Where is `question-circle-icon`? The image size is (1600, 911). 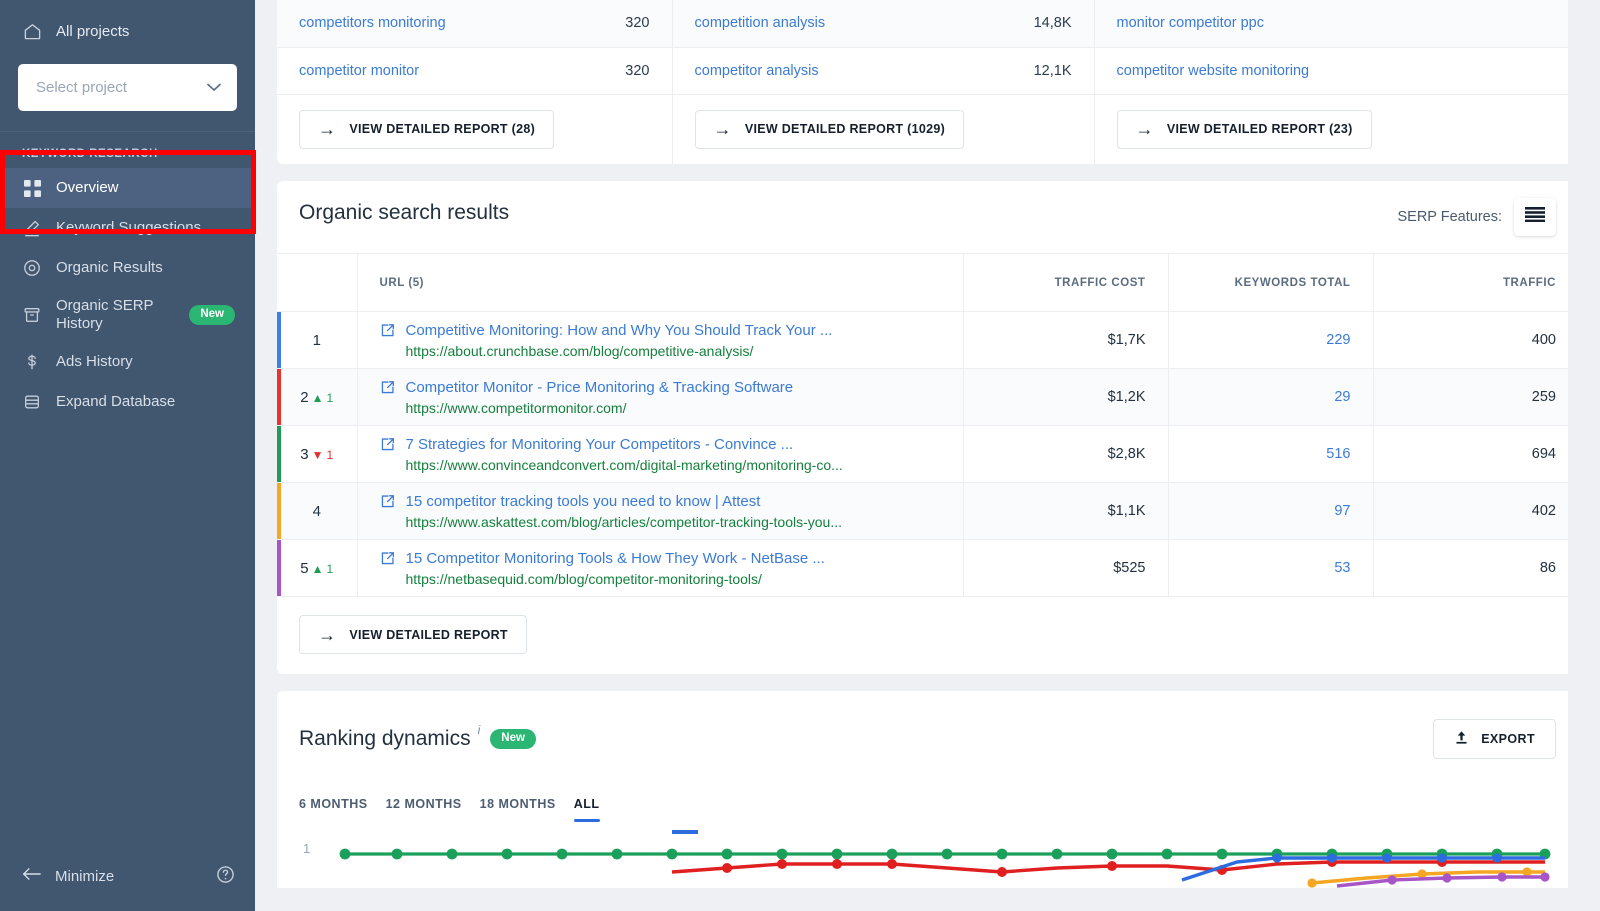 question-circle-icon is located at coordinates (225, 876).